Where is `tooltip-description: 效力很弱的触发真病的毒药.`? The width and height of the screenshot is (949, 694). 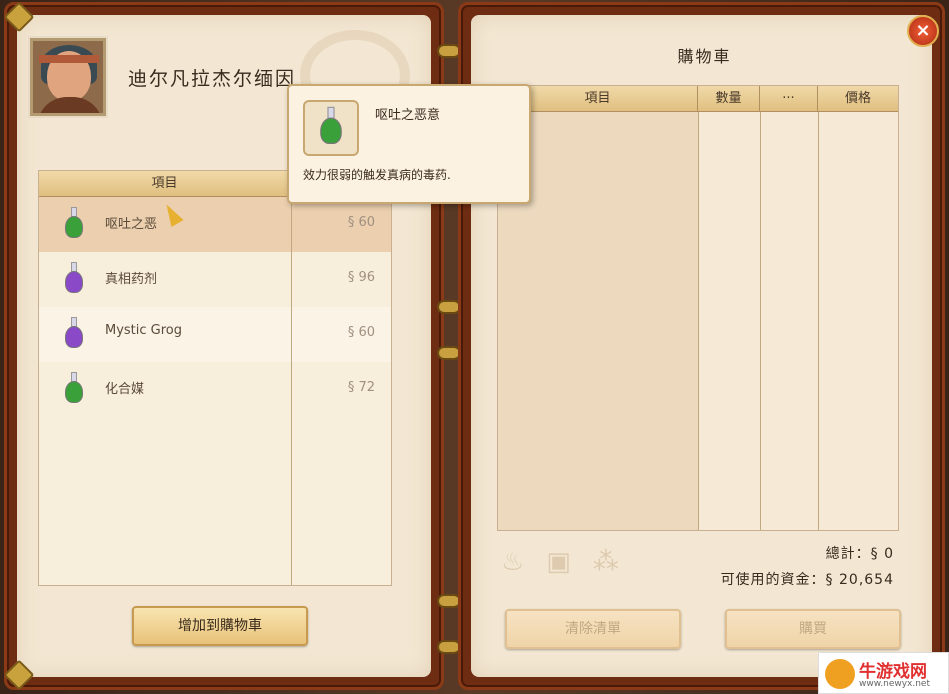 tooltip-description: 效力很弱的触发真病的毒药. is located at coordinates (377, 175).